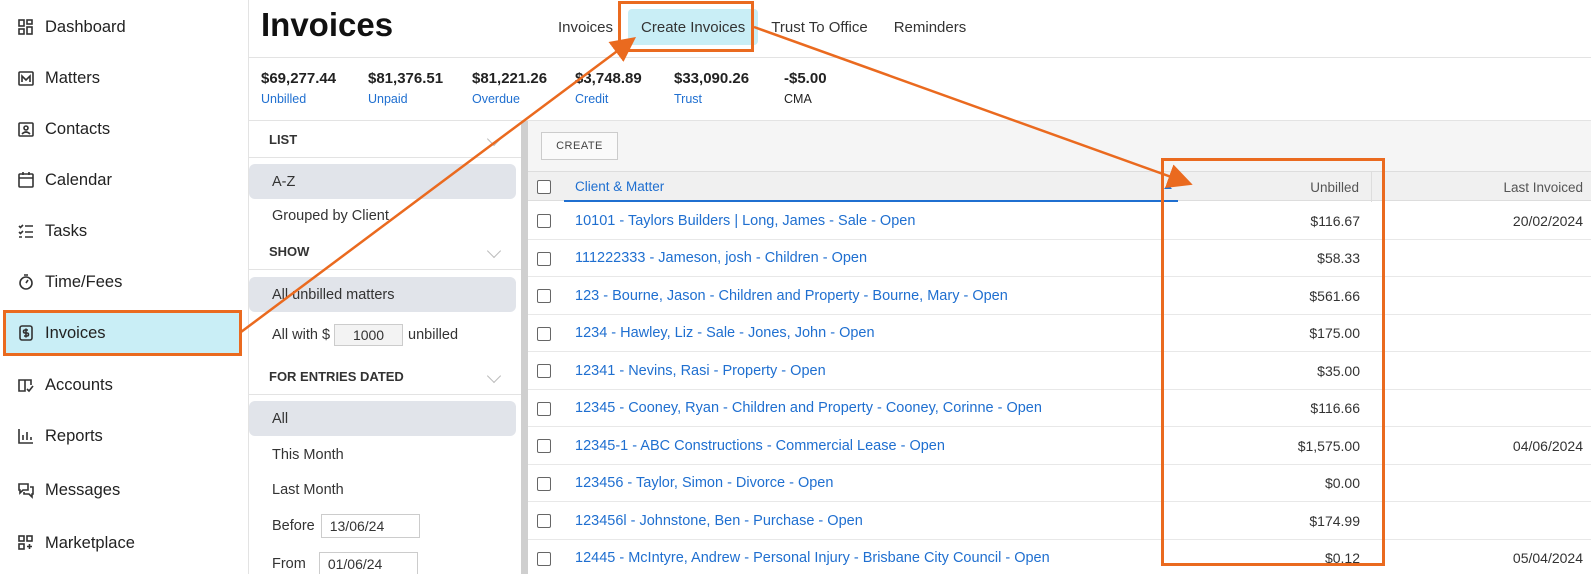  Describe the element at coordinates (620, 186) in the screenshot. I see `column-label: Client & Matter` at that location.